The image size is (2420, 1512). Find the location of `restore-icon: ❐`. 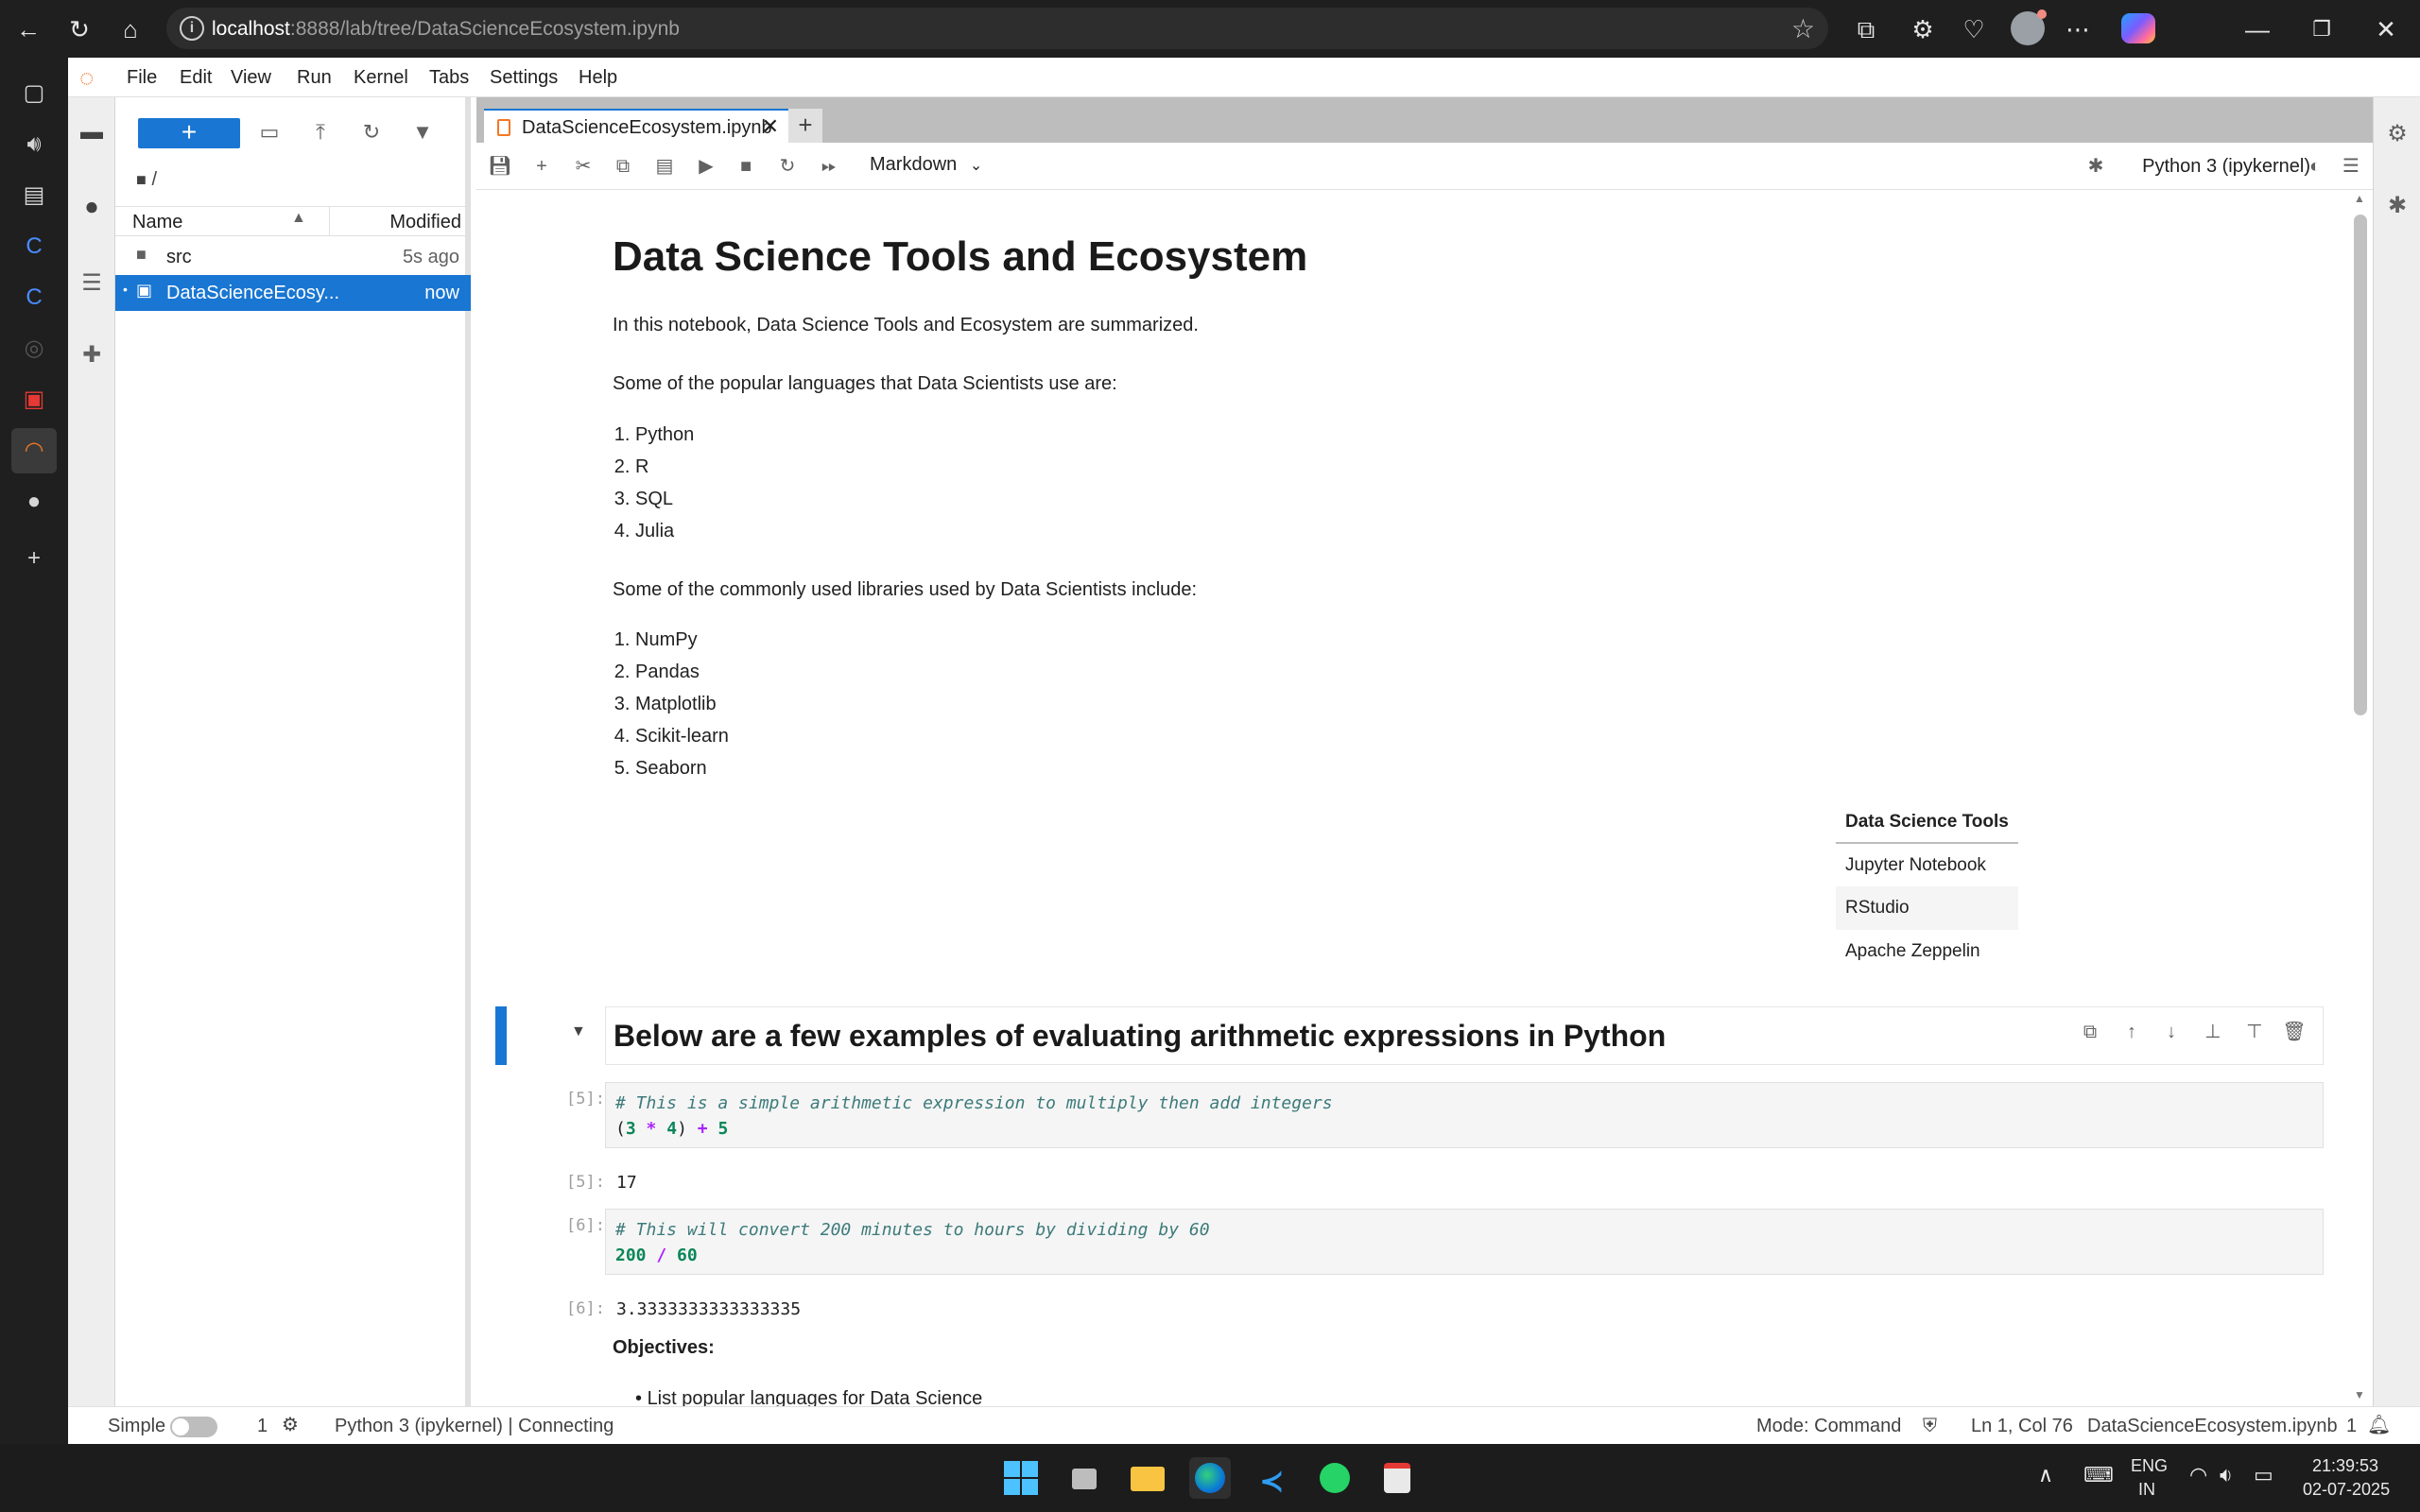

restore-icon: ❐ is located at coordinates (2322, 29).